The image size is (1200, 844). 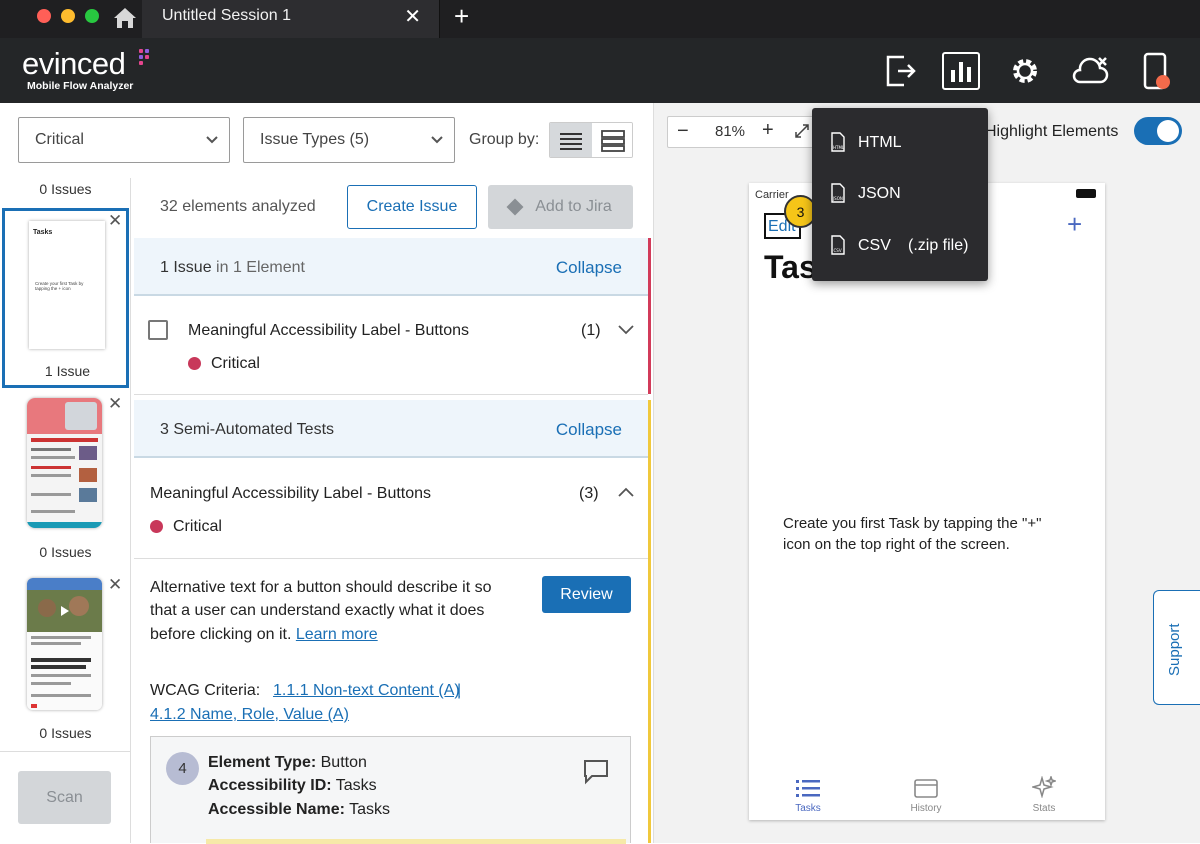 What do you see at coordinates (264, 634) in the screenshot?
I see `test-description: before clicking on it. Learn more` at bounding box center [264, 634].